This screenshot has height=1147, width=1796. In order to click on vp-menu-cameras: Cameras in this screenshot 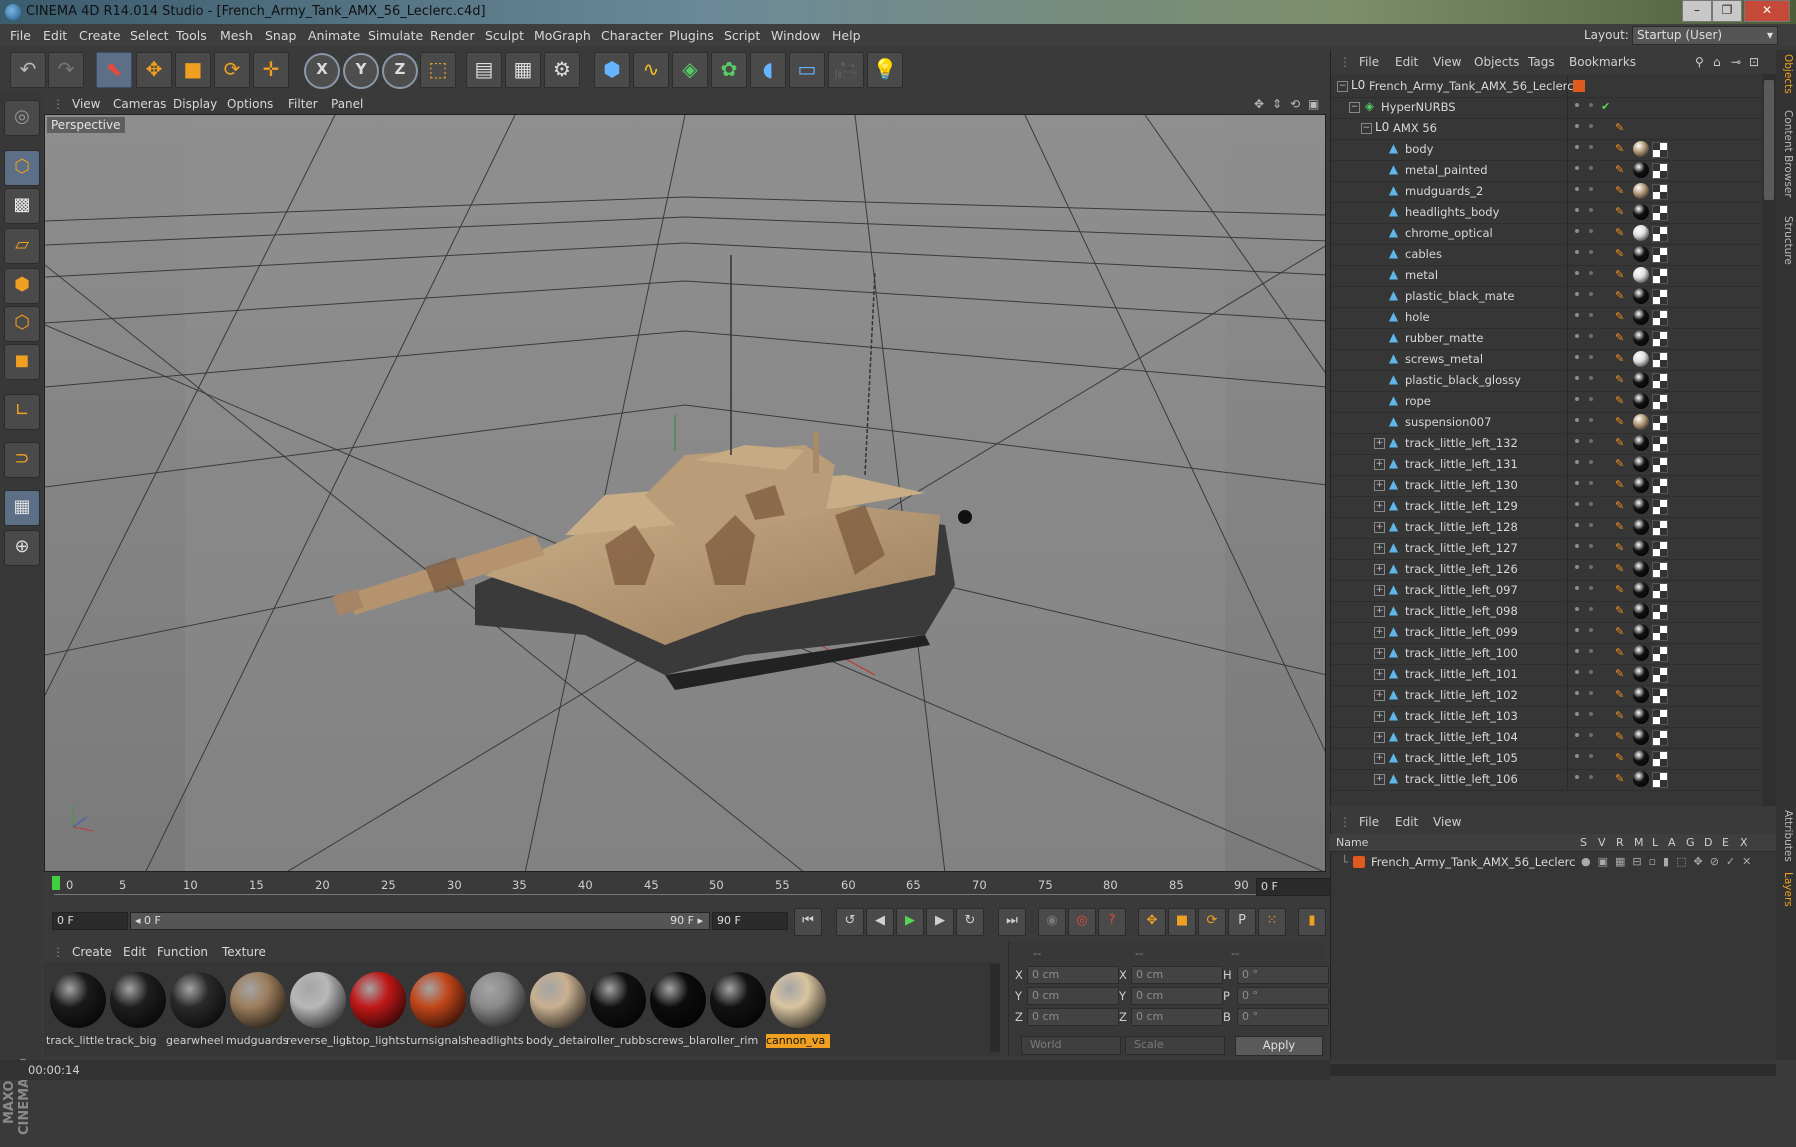, I will do `click(139, 104)`.